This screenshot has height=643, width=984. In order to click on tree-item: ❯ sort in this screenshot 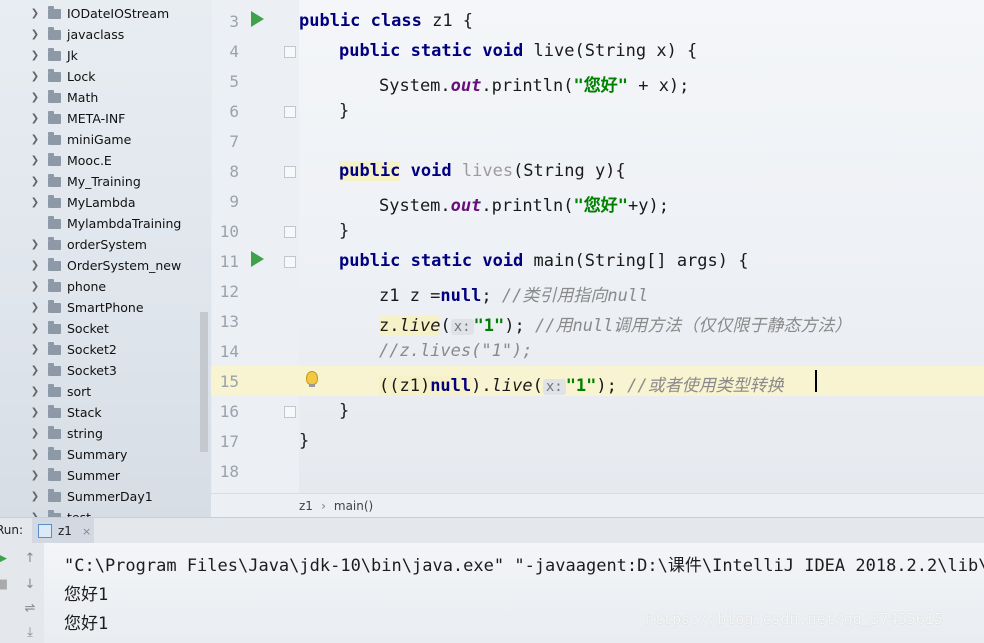, I will do `click(100, 391)`.